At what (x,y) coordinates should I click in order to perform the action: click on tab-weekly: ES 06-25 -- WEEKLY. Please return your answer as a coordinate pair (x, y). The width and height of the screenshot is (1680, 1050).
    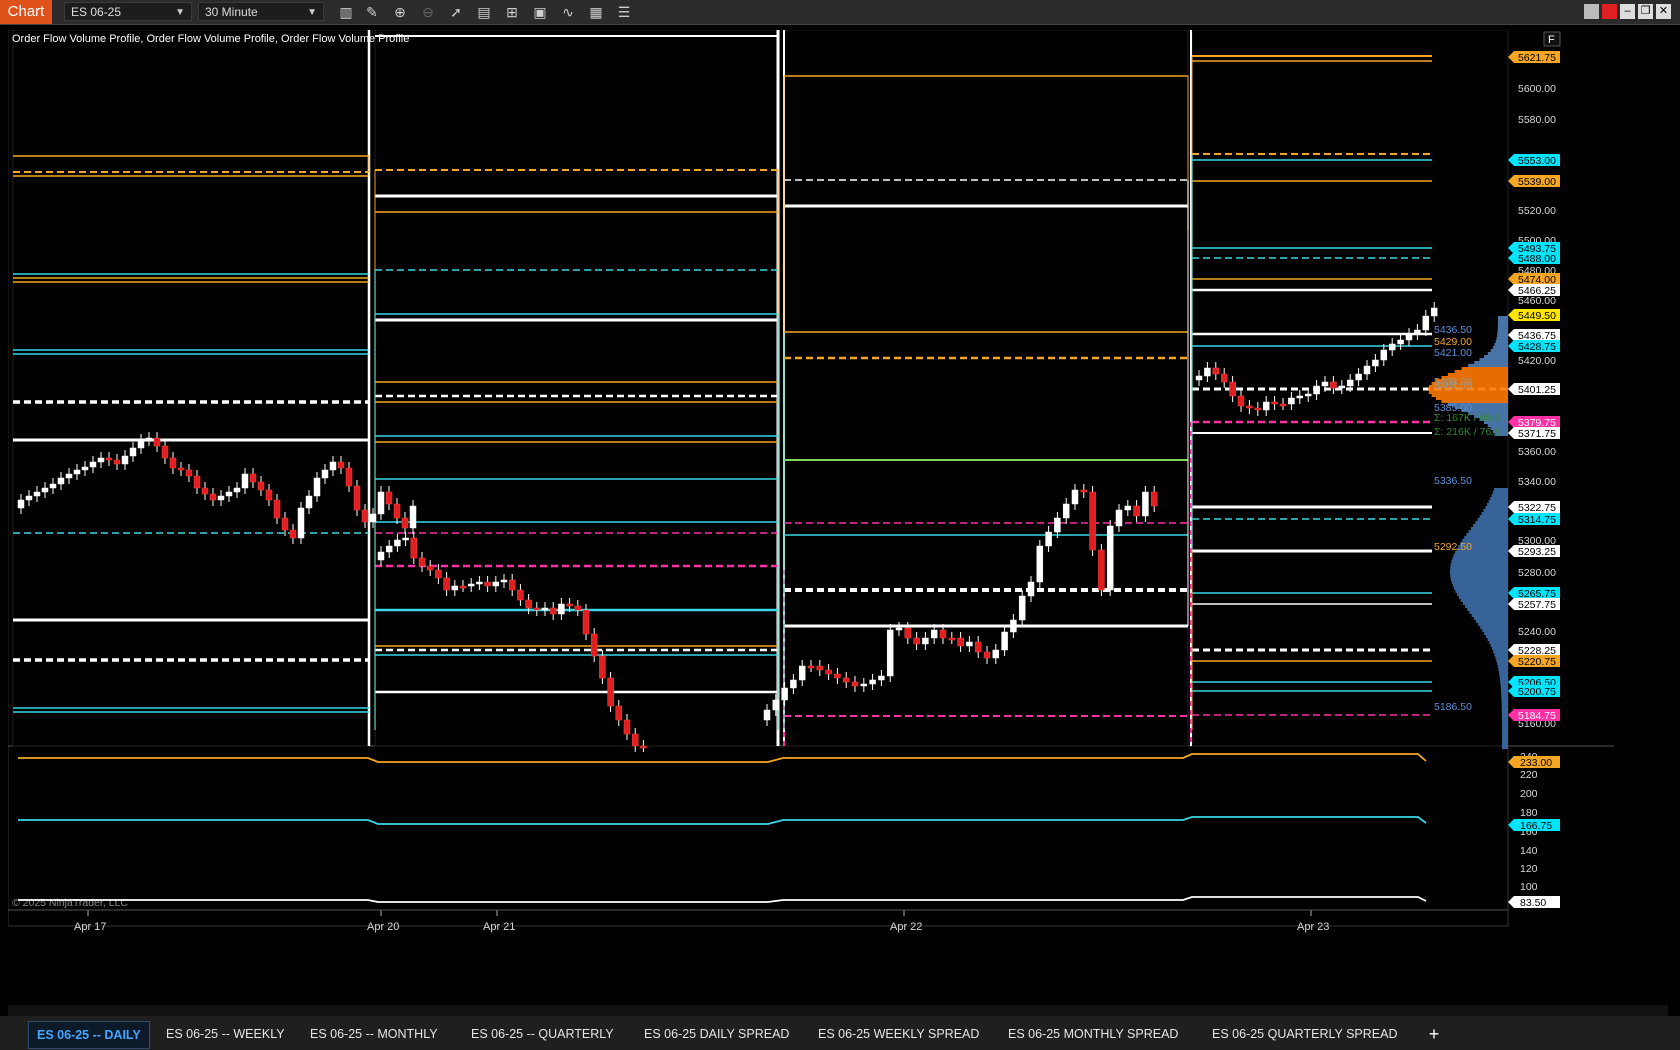
    Looking at the image, I should click on (225, 1034).